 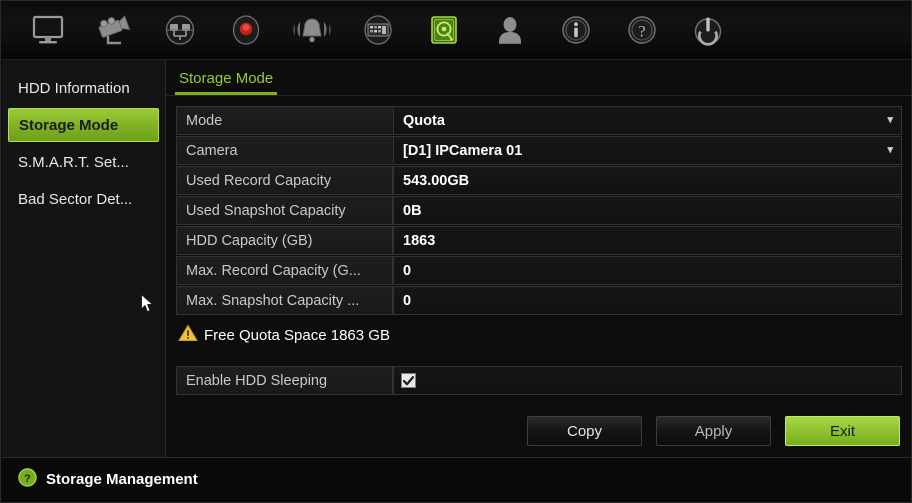 I want to click on field-max-record-capacity: Max. Record Capacity (G... 0, so click(x=539, y=270).